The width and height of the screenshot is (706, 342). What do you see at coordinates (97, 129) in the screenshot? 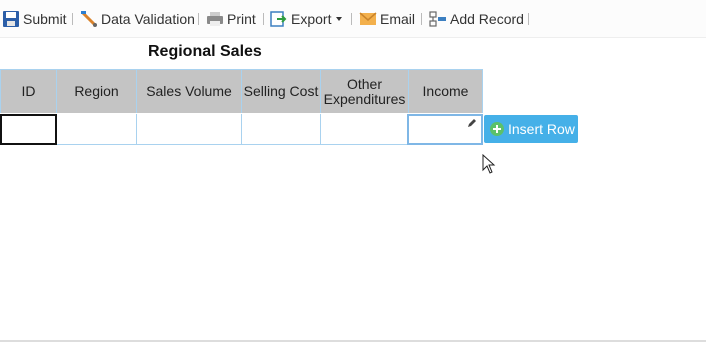
I see `cell-region` at bounding box center [97, 129].